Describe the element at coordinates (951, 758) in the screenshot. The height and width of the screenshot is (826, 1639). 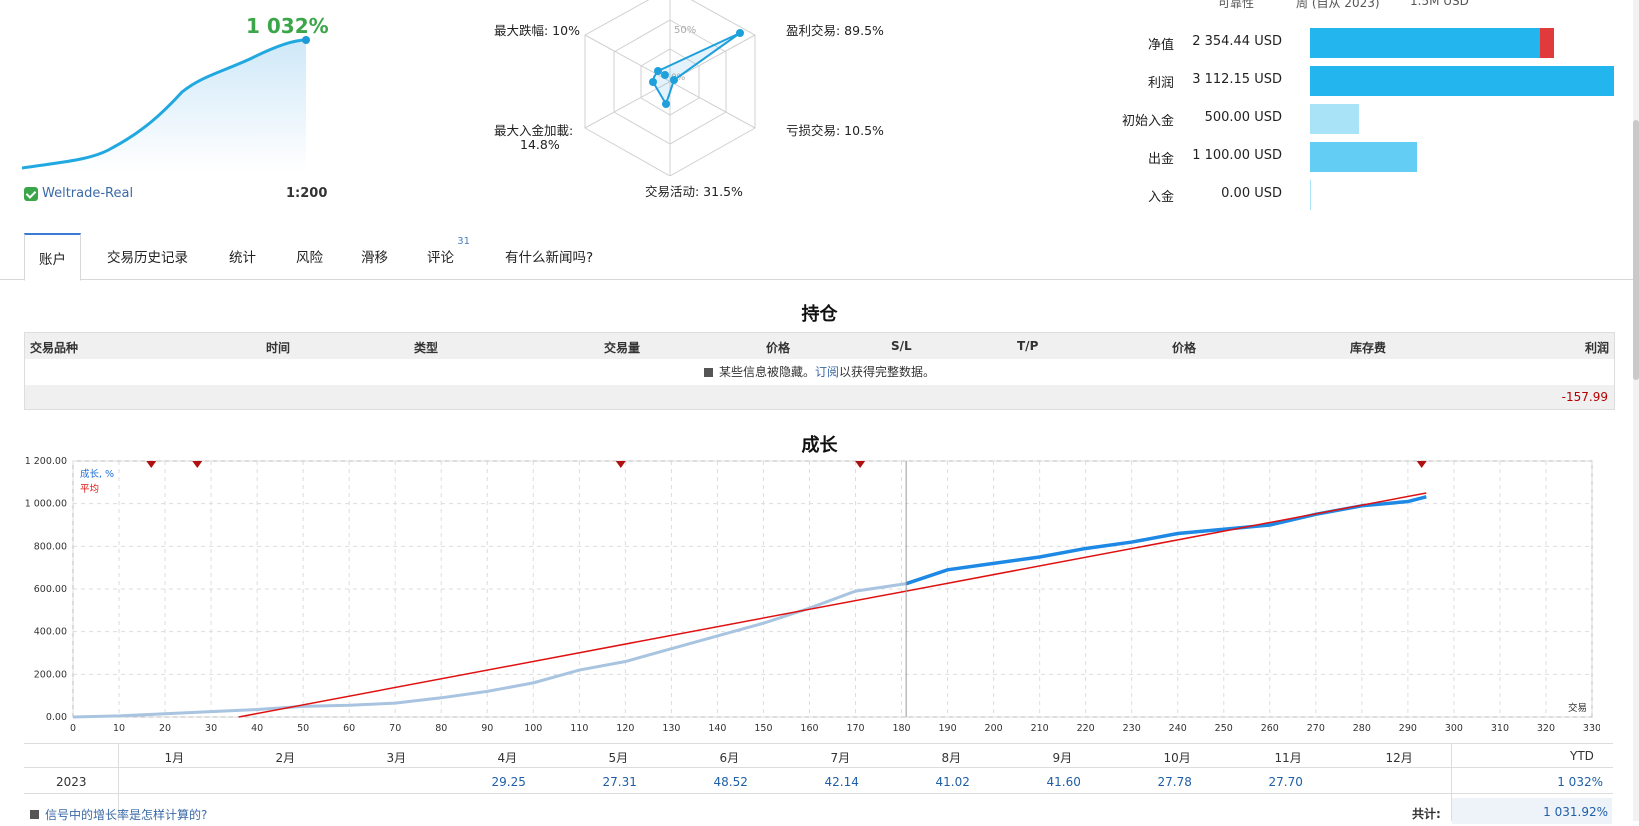
I see `month-header: 8月` at that location.